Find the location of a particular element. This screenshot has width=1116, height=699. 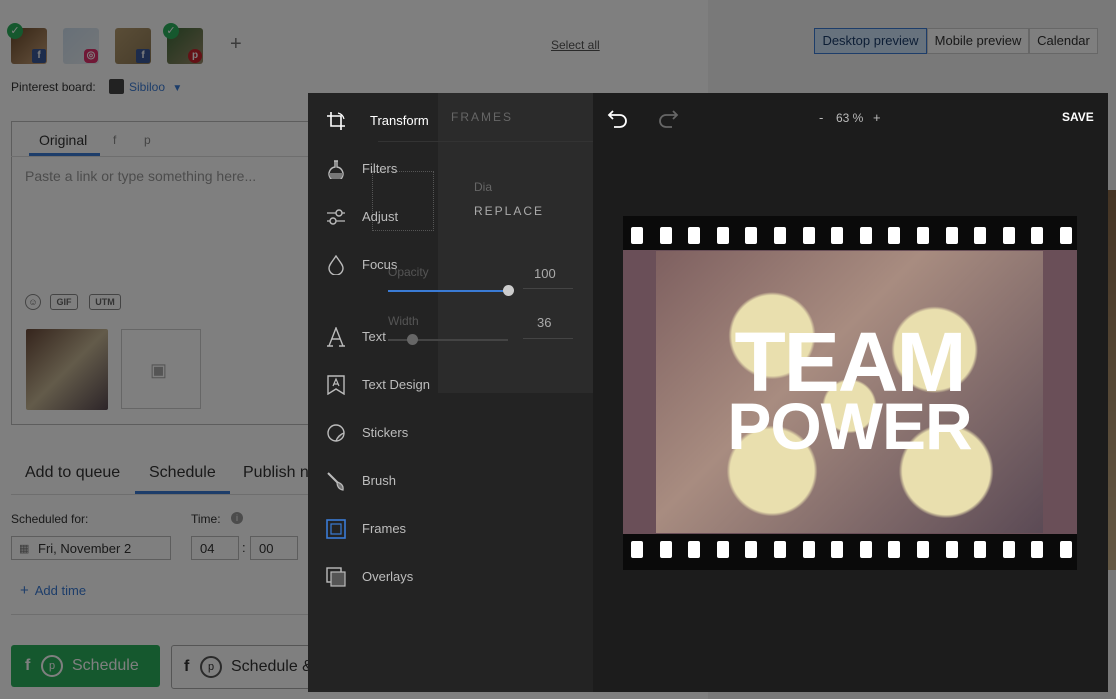

tool-label: Overlays is located at coordinates (388, 576).